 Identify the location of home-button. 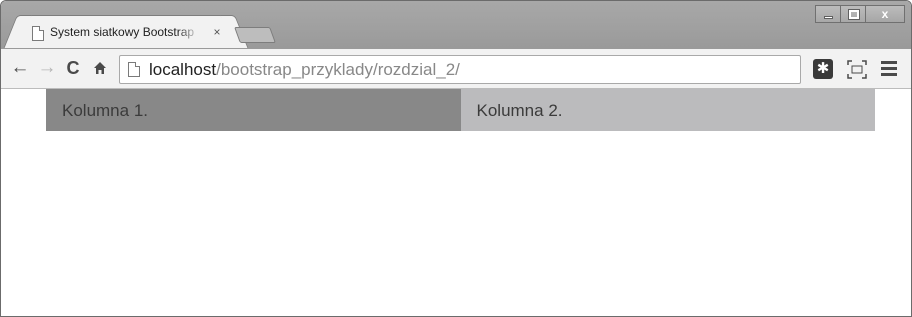
(100, 68).